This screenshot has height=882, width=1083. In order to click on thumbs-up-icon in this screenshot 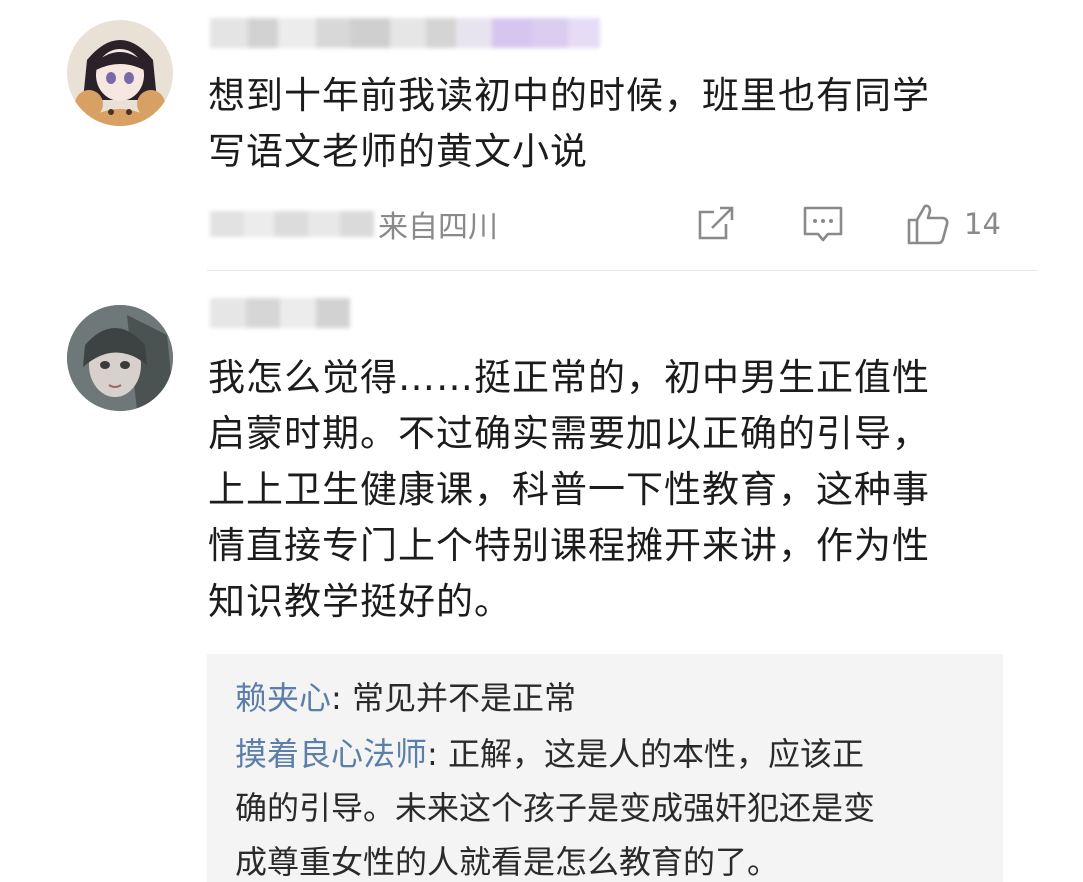, I will do `click(928, 224)`.